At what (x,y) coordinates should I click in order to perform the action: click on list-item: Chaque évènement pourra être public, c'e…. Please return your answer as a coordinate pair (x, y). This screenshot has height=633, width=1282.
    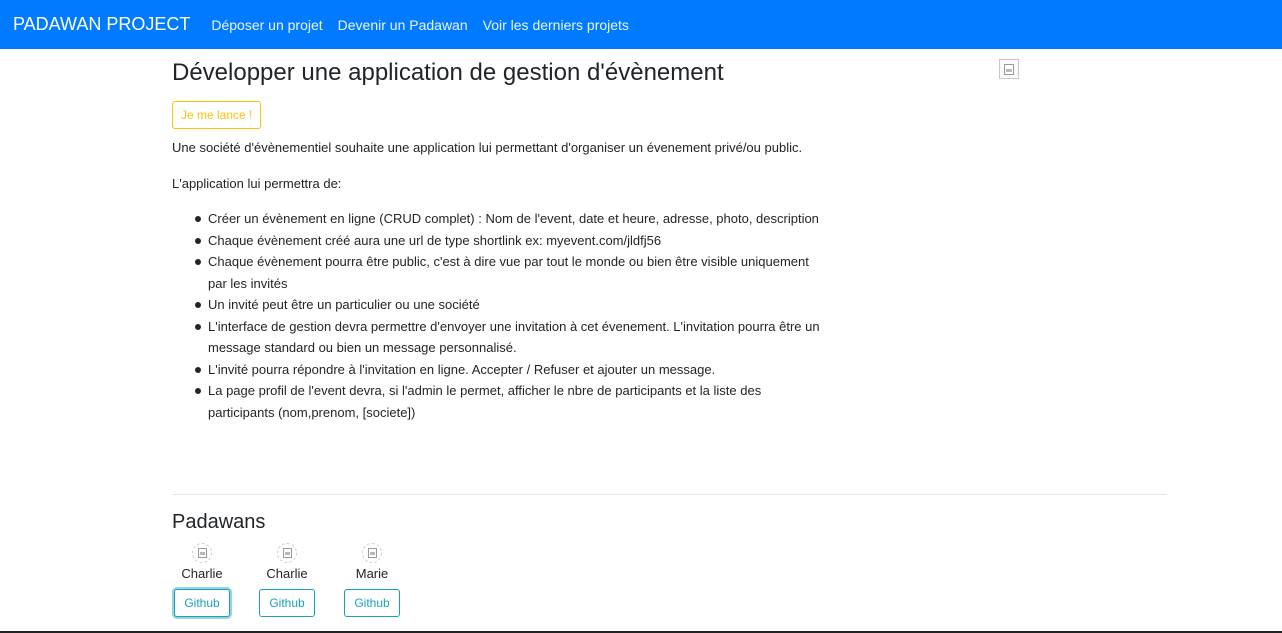
    Looking at the image, I should click on (508, 272).